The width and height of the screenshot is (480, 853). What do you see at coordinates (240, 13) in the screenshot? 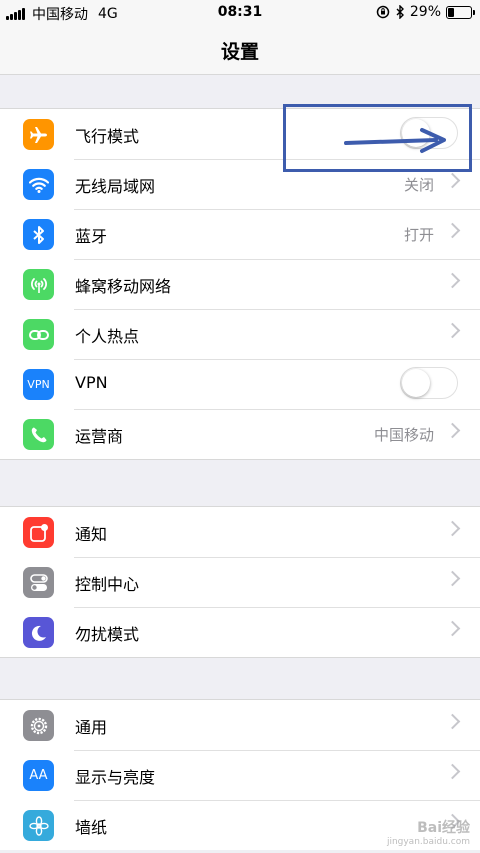
I see `status-bar: 中国移动 4G 08:31 29%` at bounding box center [240, 13].